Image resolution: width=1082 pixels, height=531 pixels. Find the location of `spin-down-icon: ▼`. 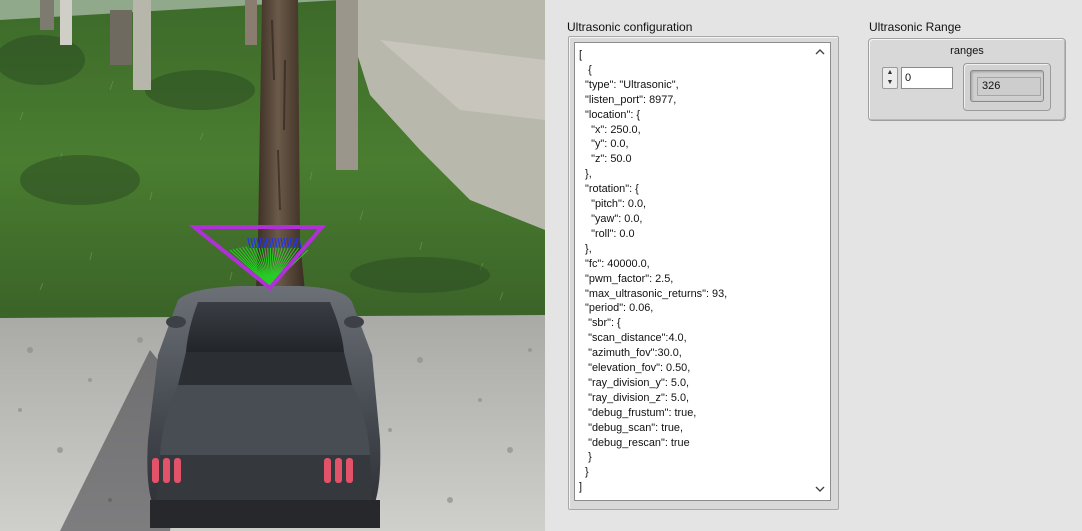

spin-down-icon: ▼ is located at coordinates (890, 83).